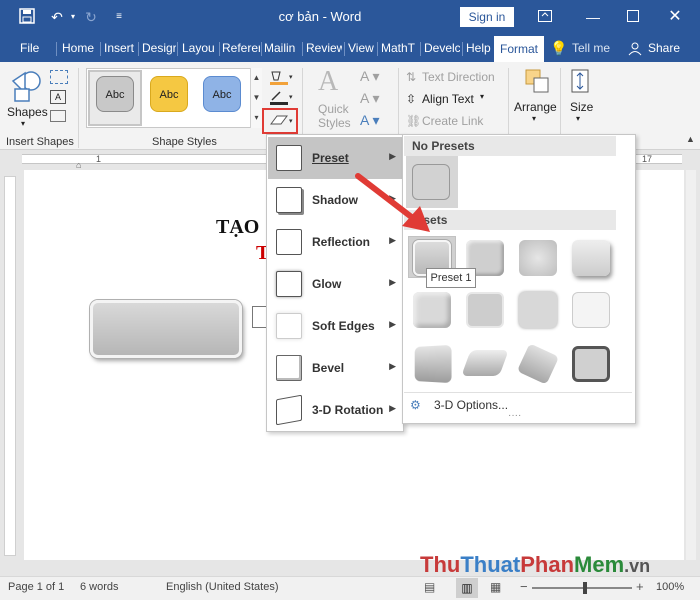 Image resolution: width=700 pixels, height=600 pixels. Describe the element at coordinates (458, 77) in the screenshot. I see `text-direction-button: Text Direction` at that location.